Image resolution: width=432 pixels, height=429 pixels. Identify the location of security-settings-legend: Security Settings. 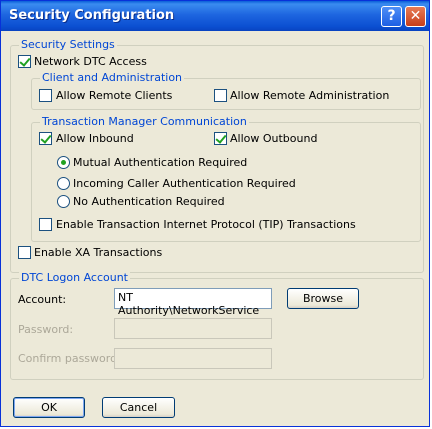
(68, 44).